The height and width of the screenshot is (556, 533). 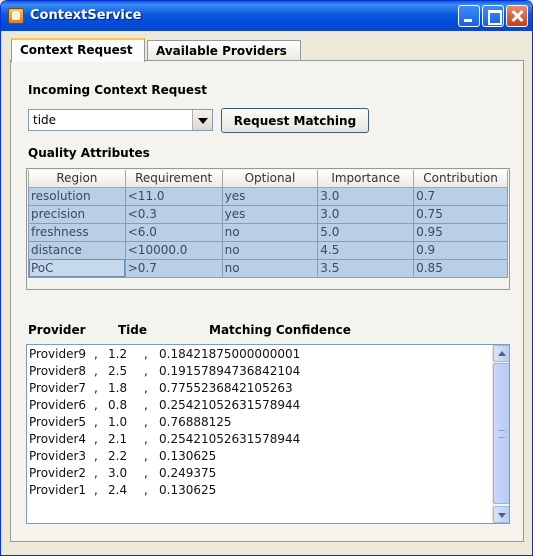 I want to click on tab-available-providers: Available Providers, so click(x=224, y=50).